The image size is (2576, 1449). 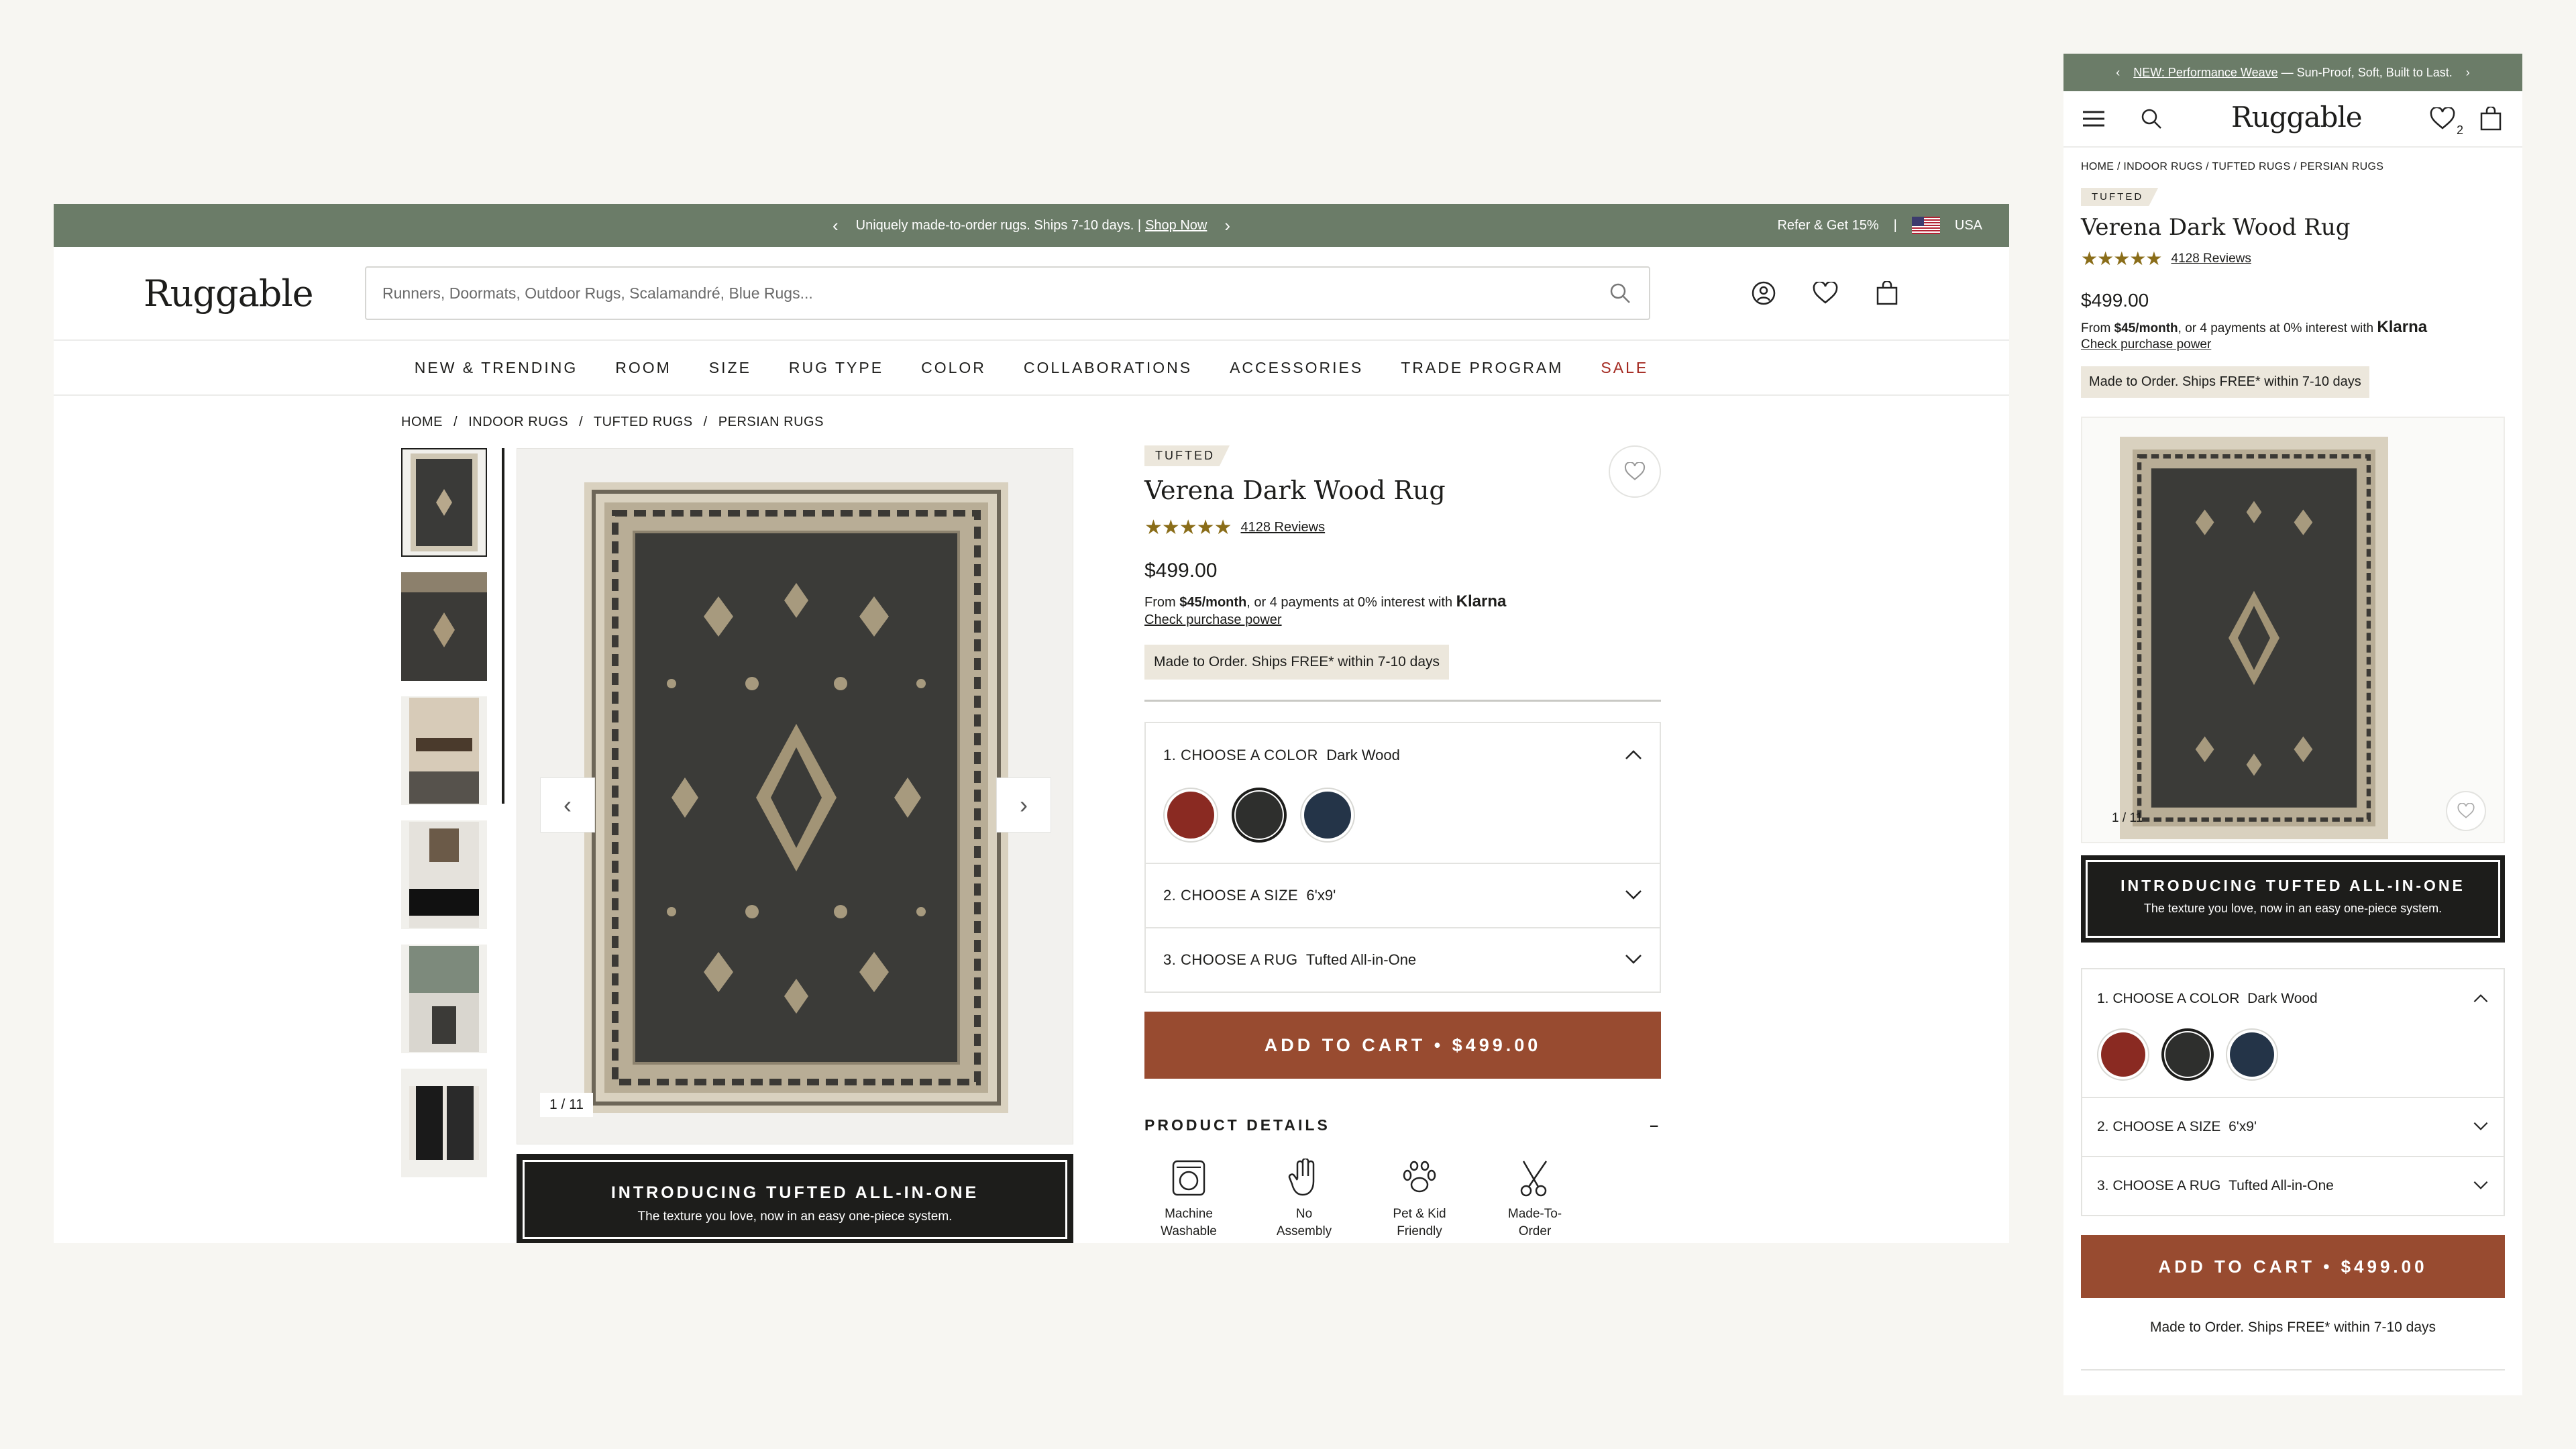 I want to click on mobile-swatch-navy, so click(x=2252, y=1054).